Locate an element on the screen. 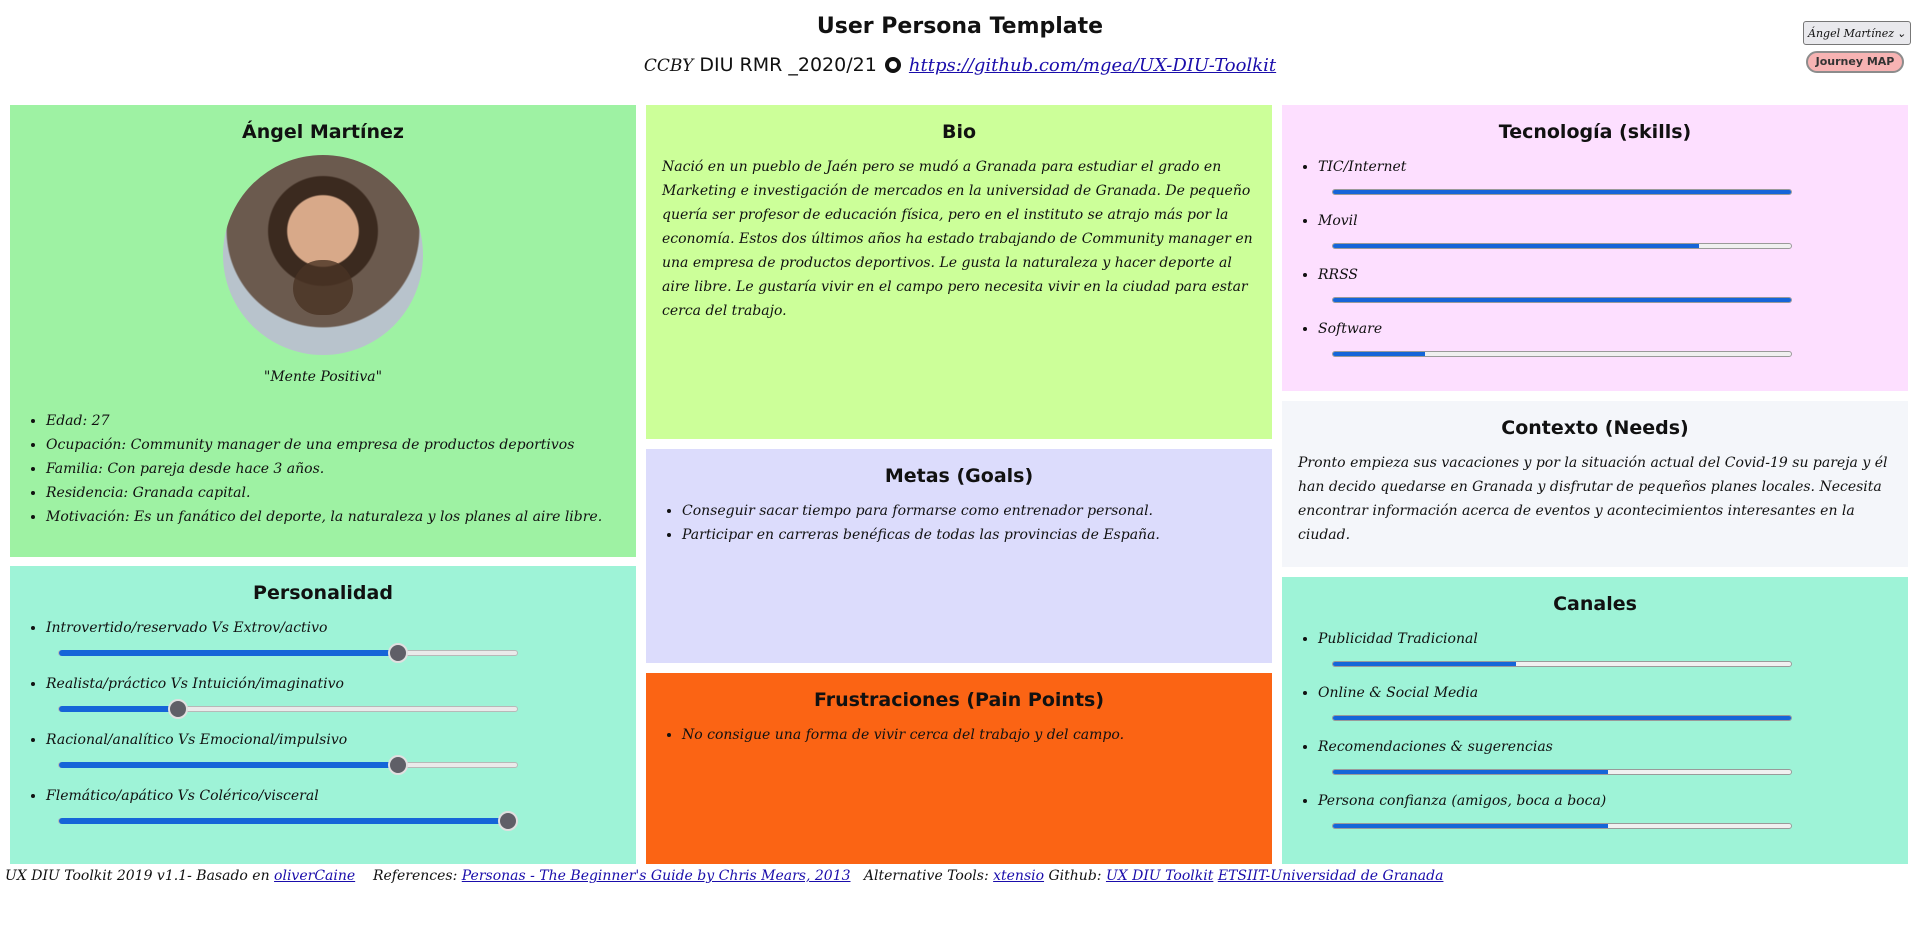 The image size is (1920, 927). frustrations-title: Frustraciones (Pain Points) is located at coordinates (959, 700).